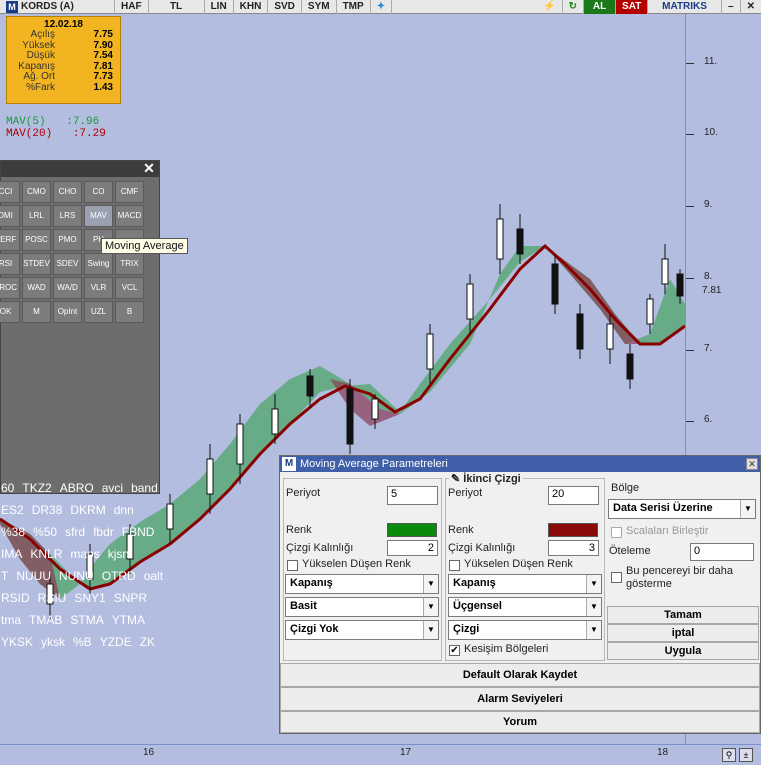 Image resolution: width=761 pixels, height=765 pixels. I want to click on sell-button: SAT, so click(632, 7).